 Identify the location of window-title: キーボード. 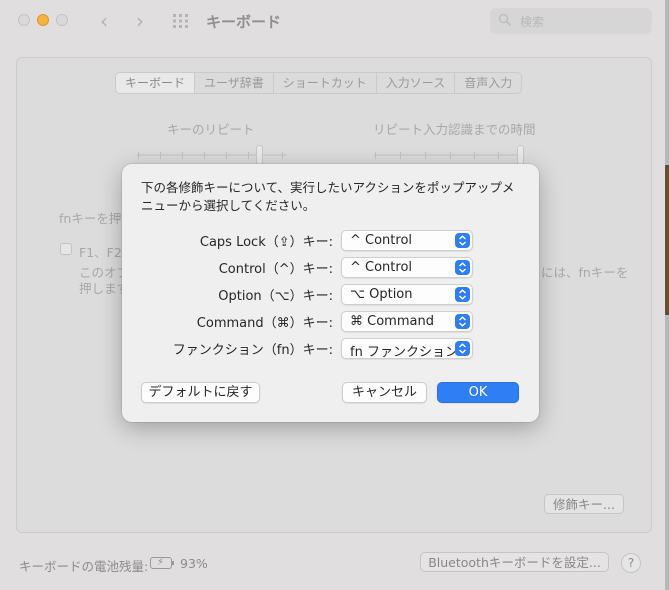
(244, 22).